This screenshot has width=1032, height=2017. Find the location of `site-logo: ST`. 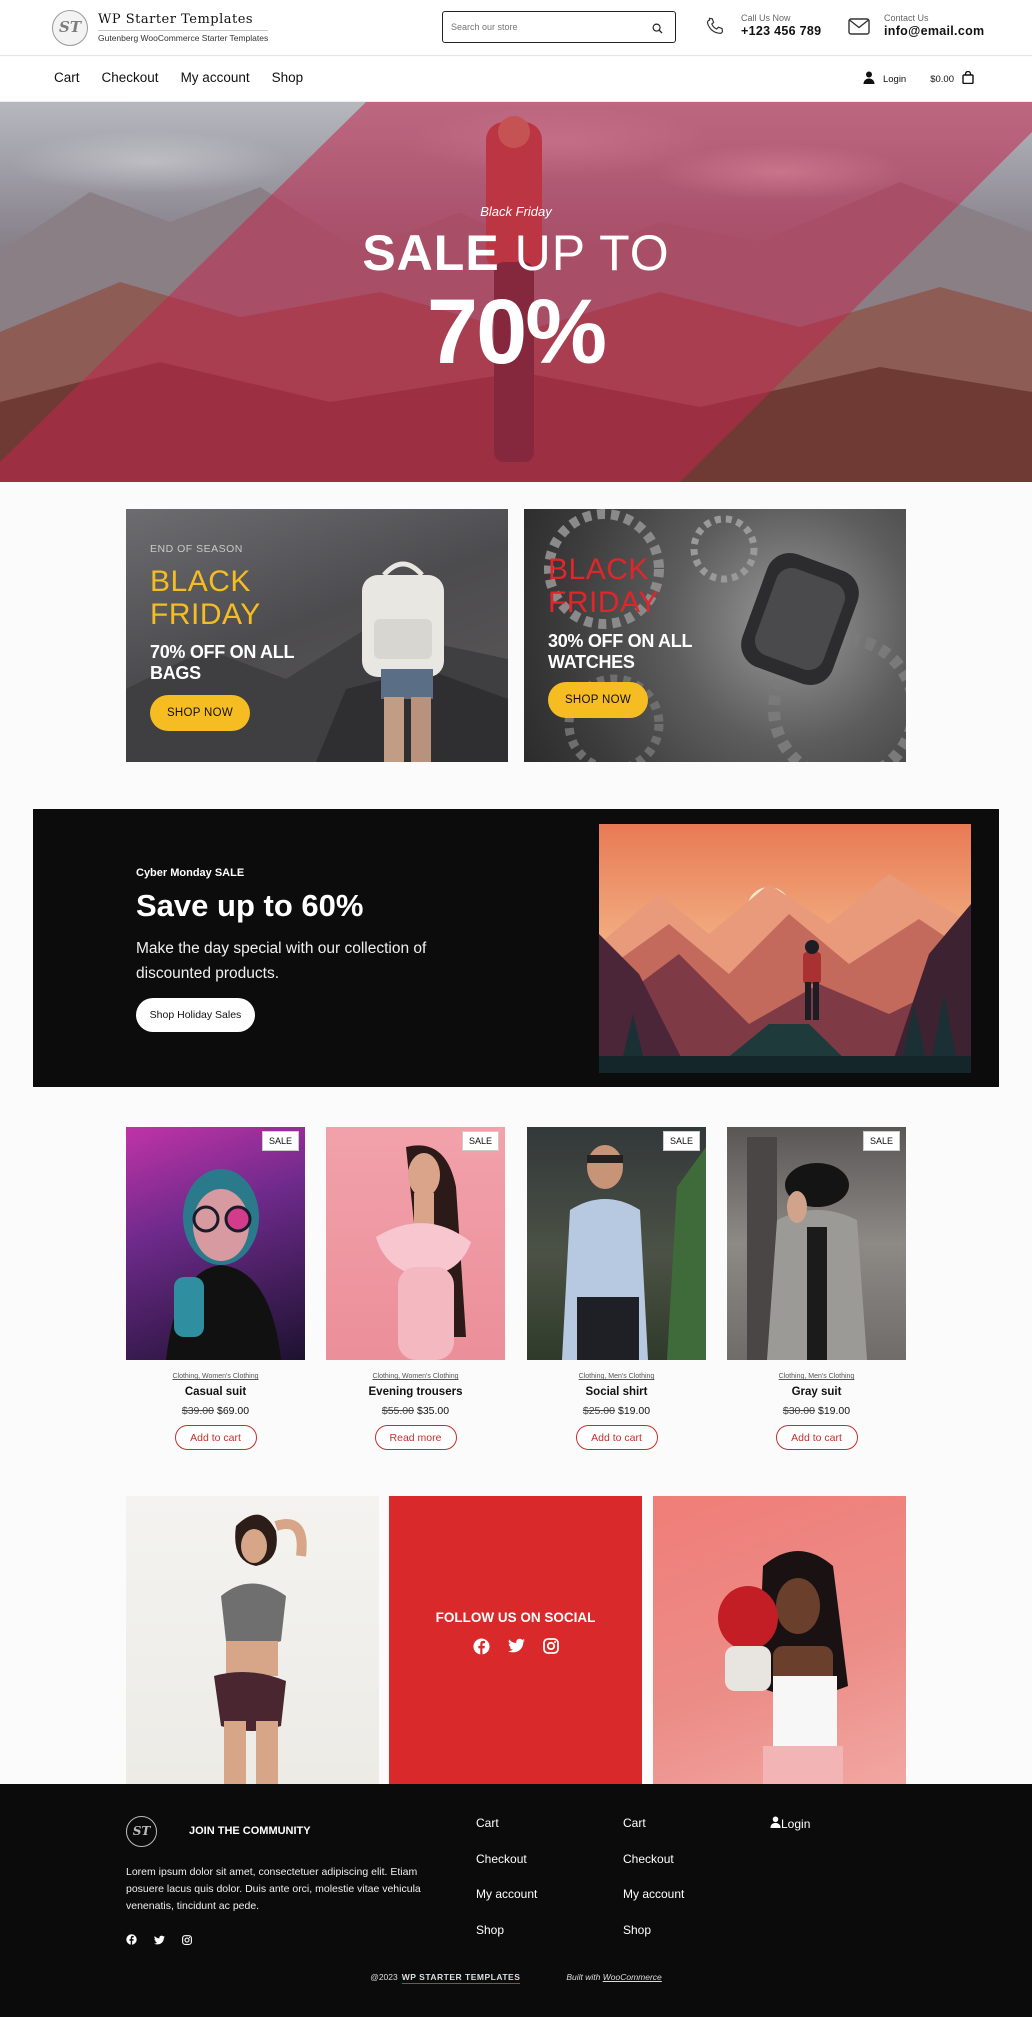

site-logo: ST is located at coordinates (70, 28).